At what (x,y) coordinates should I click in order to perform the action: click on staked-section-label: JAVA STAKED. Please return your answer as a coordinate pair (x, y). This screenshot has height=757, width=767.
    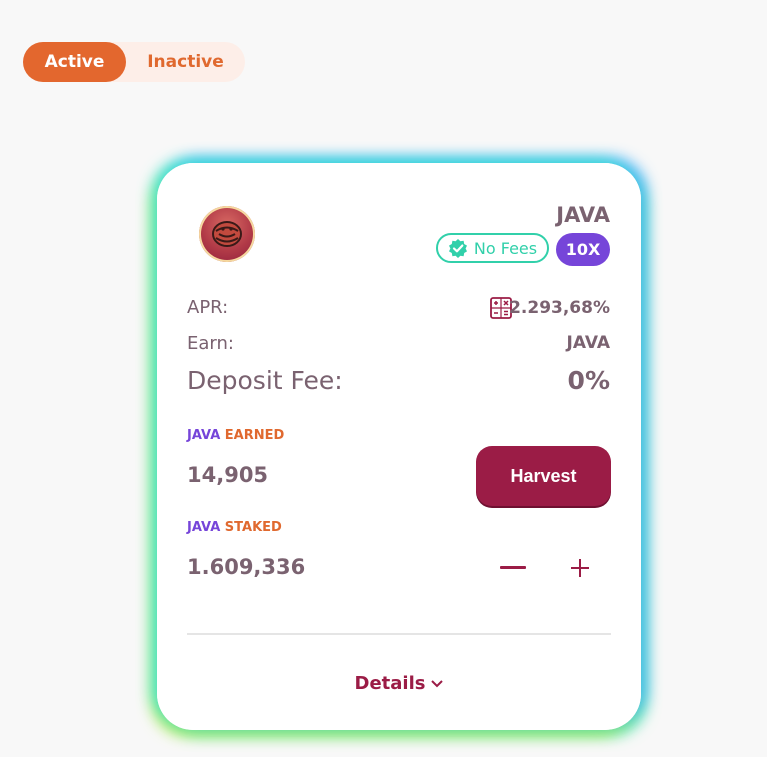
    Looking at the image, I should click on (234, 527).